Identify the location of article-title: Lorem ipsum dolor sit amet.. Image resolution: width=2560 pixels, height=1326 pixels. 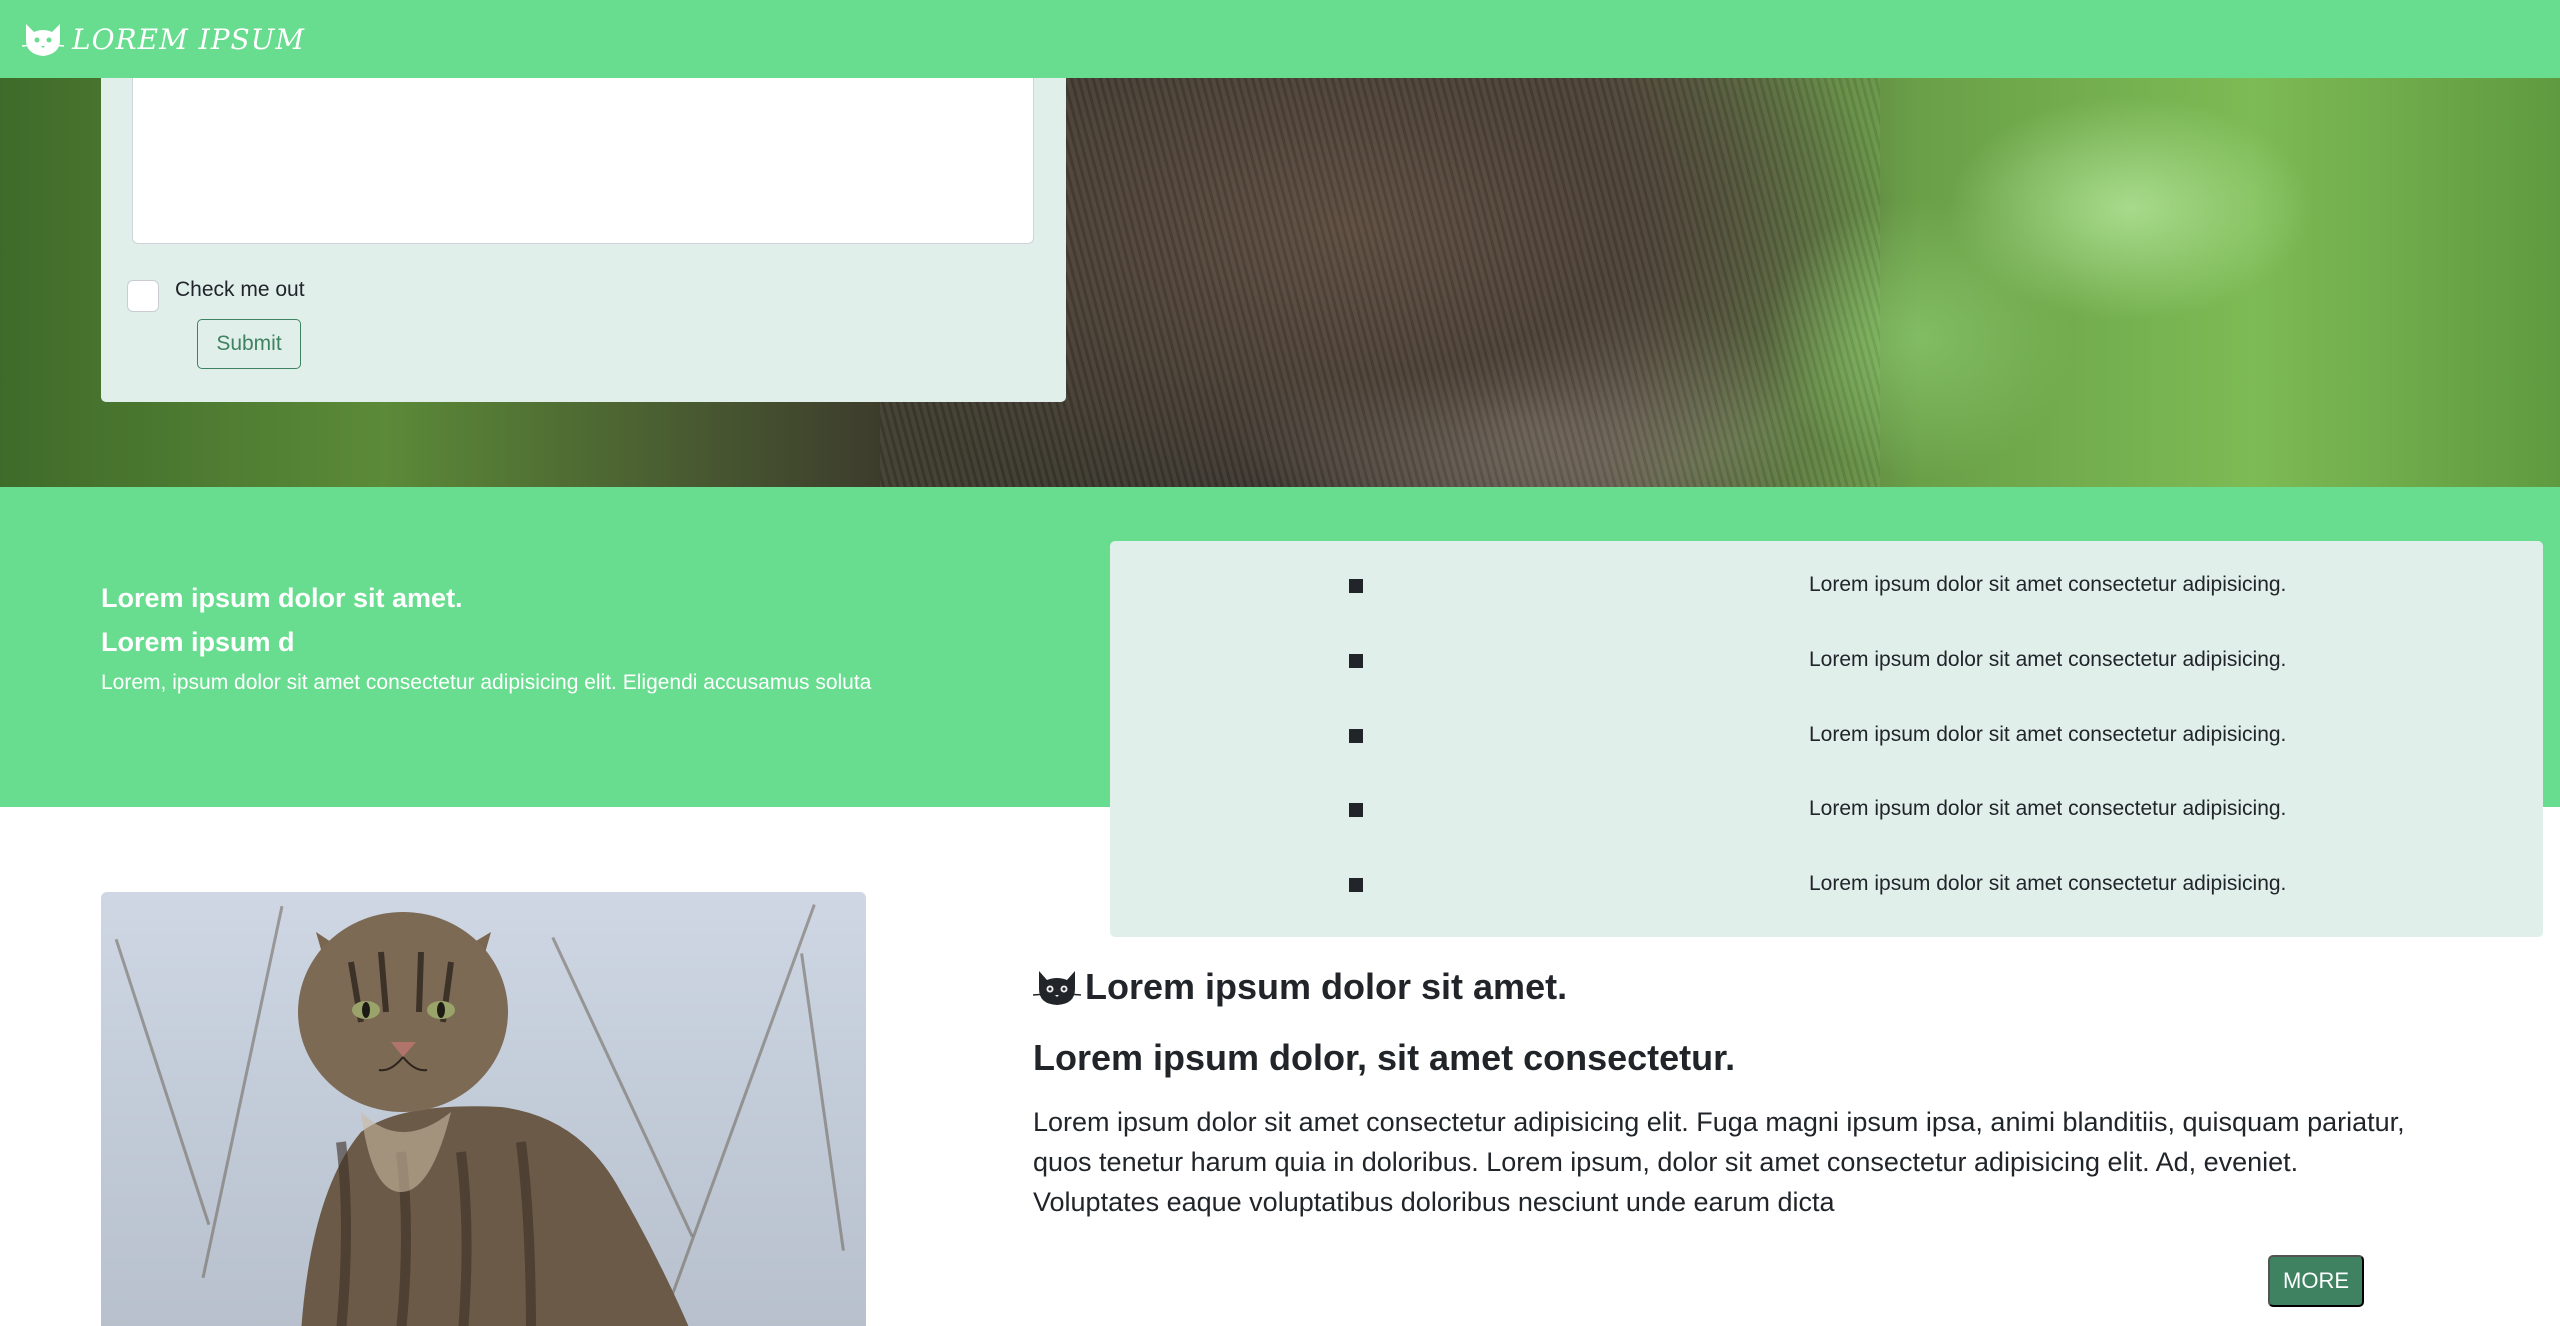
(1733, 987).